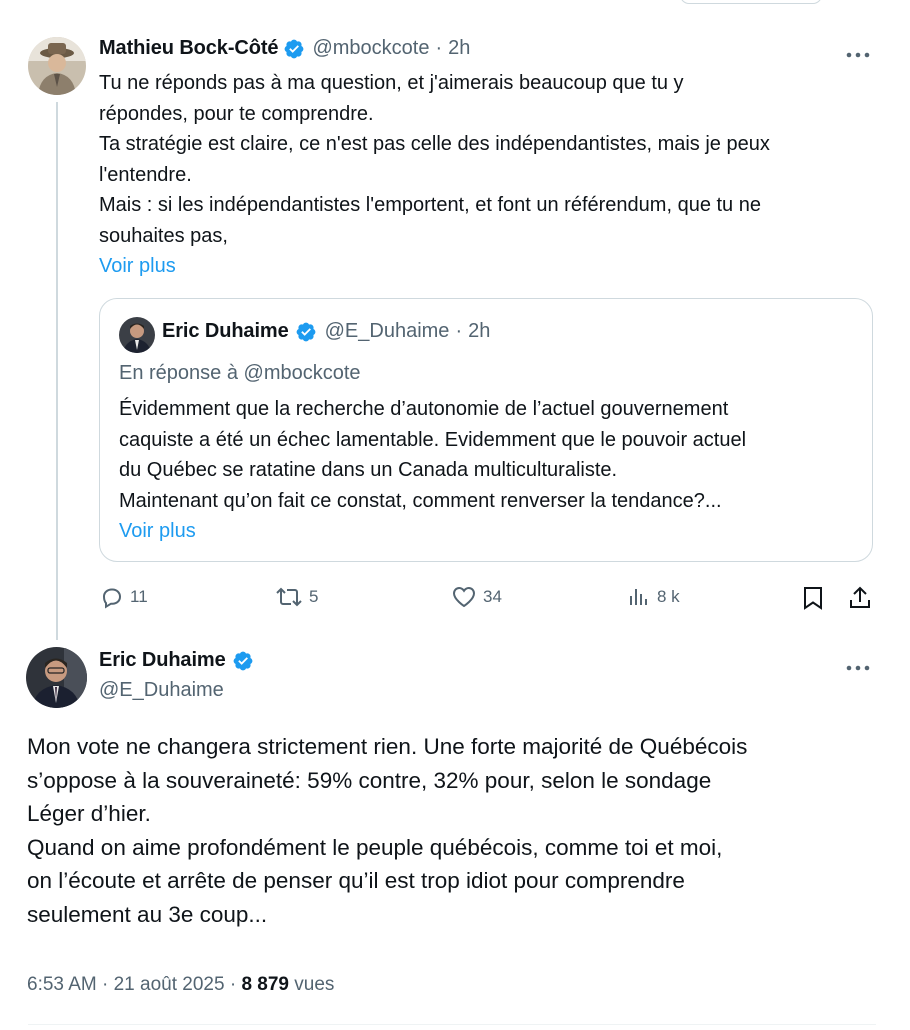  Describe the element at coordinates (139, 596) in the screenshot. I see `reply-count: 11` at that location.